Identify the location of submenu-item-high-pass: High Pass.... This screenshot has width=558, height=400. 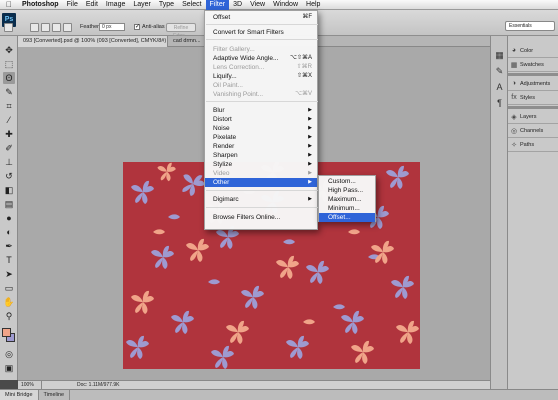
(347, 190).